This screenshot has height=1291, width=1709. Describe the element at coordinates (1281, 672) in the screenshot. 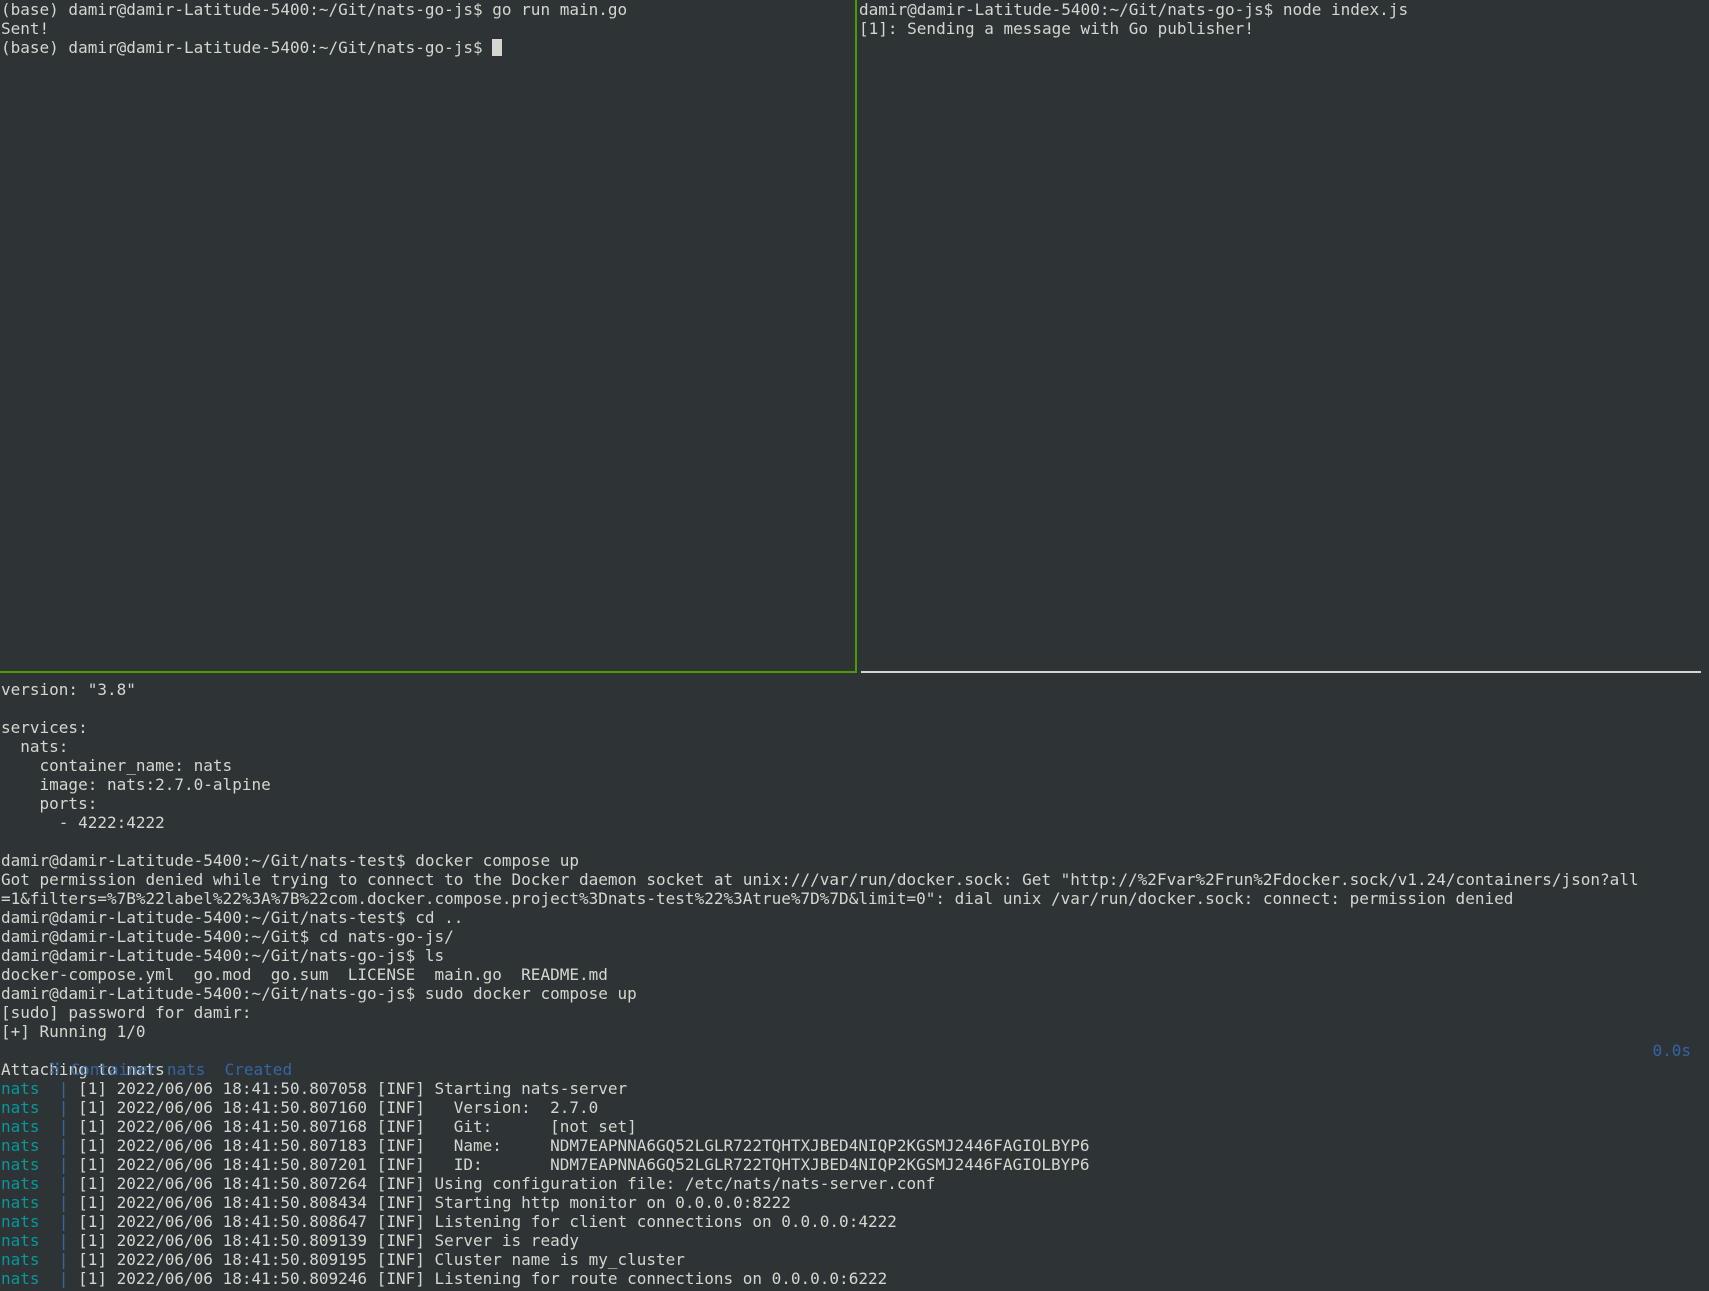

I see `pane-divider-horizontal-right` at that location.